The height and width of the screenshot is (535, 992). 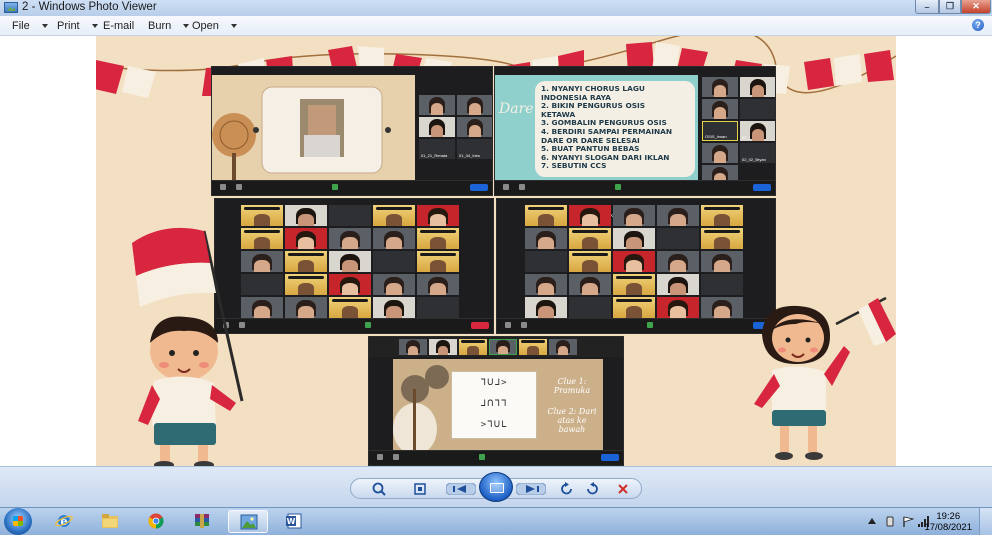 What do you see at coordinates (239, 187) in the screenshot?
I see `video-icon` at bounding box center [239, 187].